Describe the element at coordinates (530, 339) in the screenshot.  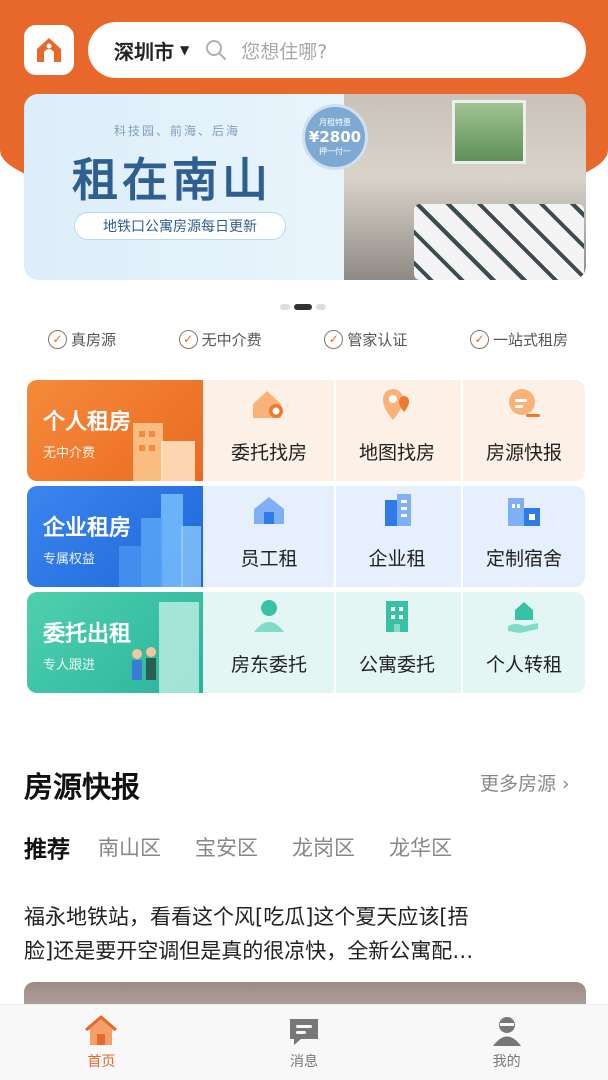
I see `feature-label: 一站式租房` at that location.